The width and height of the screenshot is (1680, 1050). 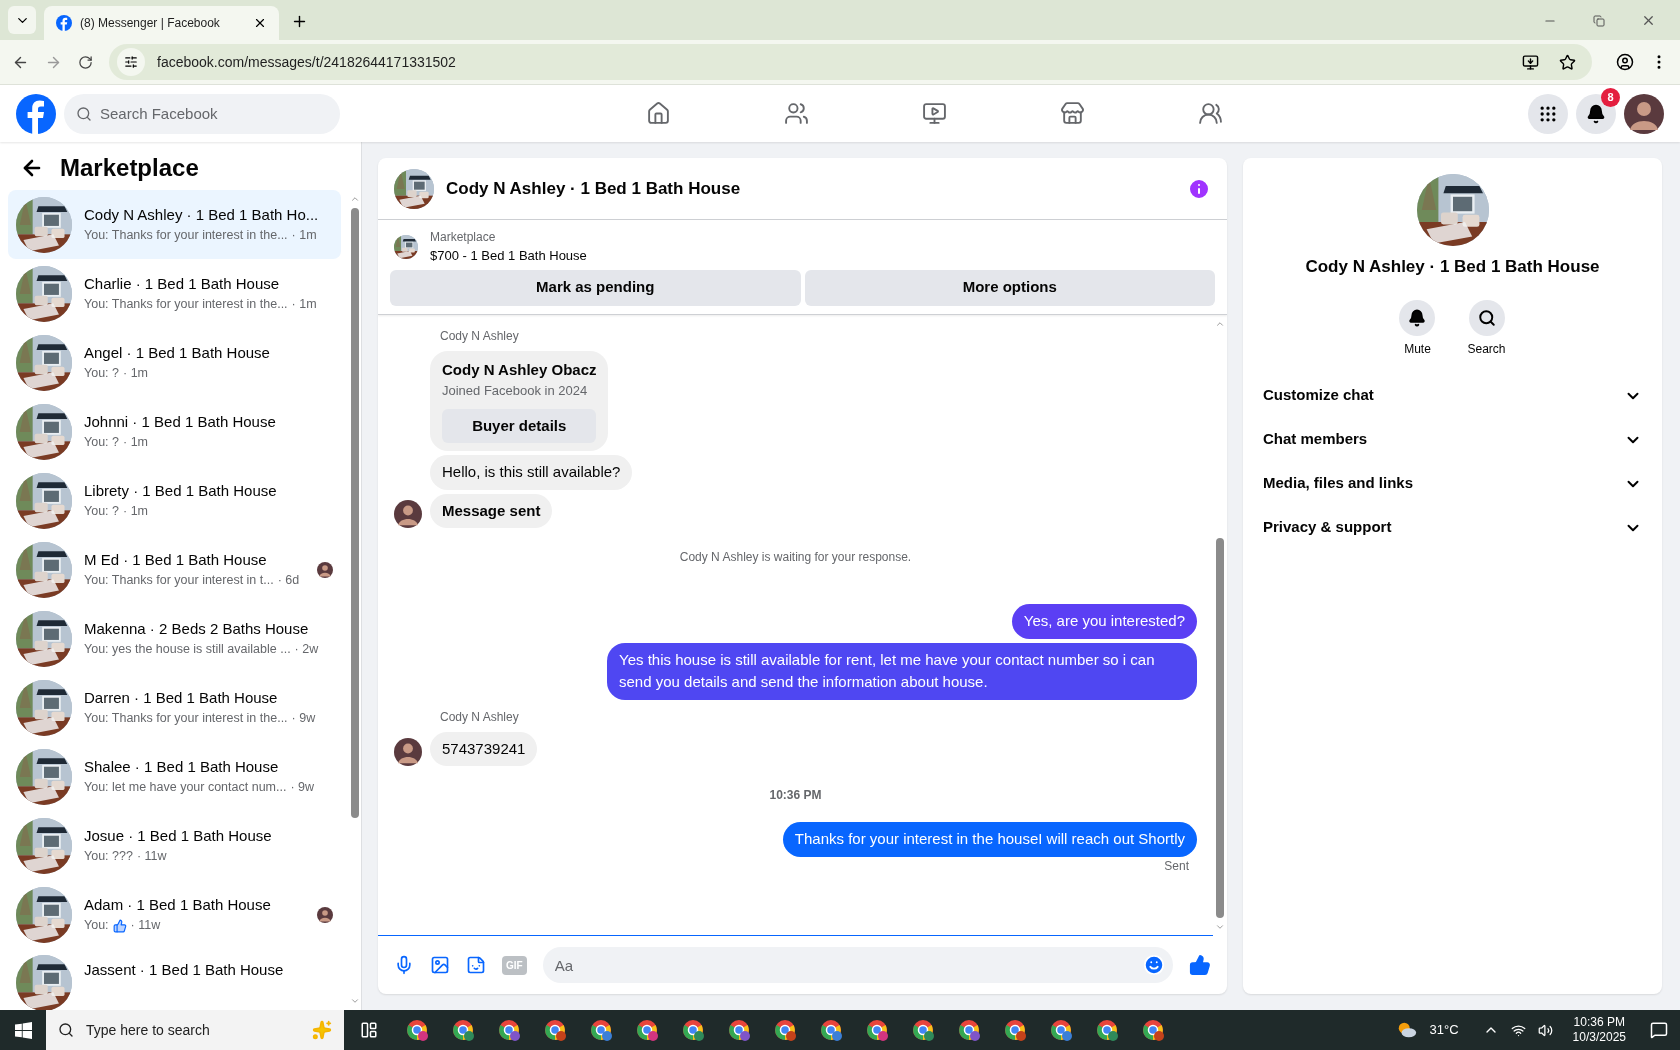 What do you see at coordinates (1210, 113) in the screenshot?
I see `people-icon` at bounding box center [1210, 113].